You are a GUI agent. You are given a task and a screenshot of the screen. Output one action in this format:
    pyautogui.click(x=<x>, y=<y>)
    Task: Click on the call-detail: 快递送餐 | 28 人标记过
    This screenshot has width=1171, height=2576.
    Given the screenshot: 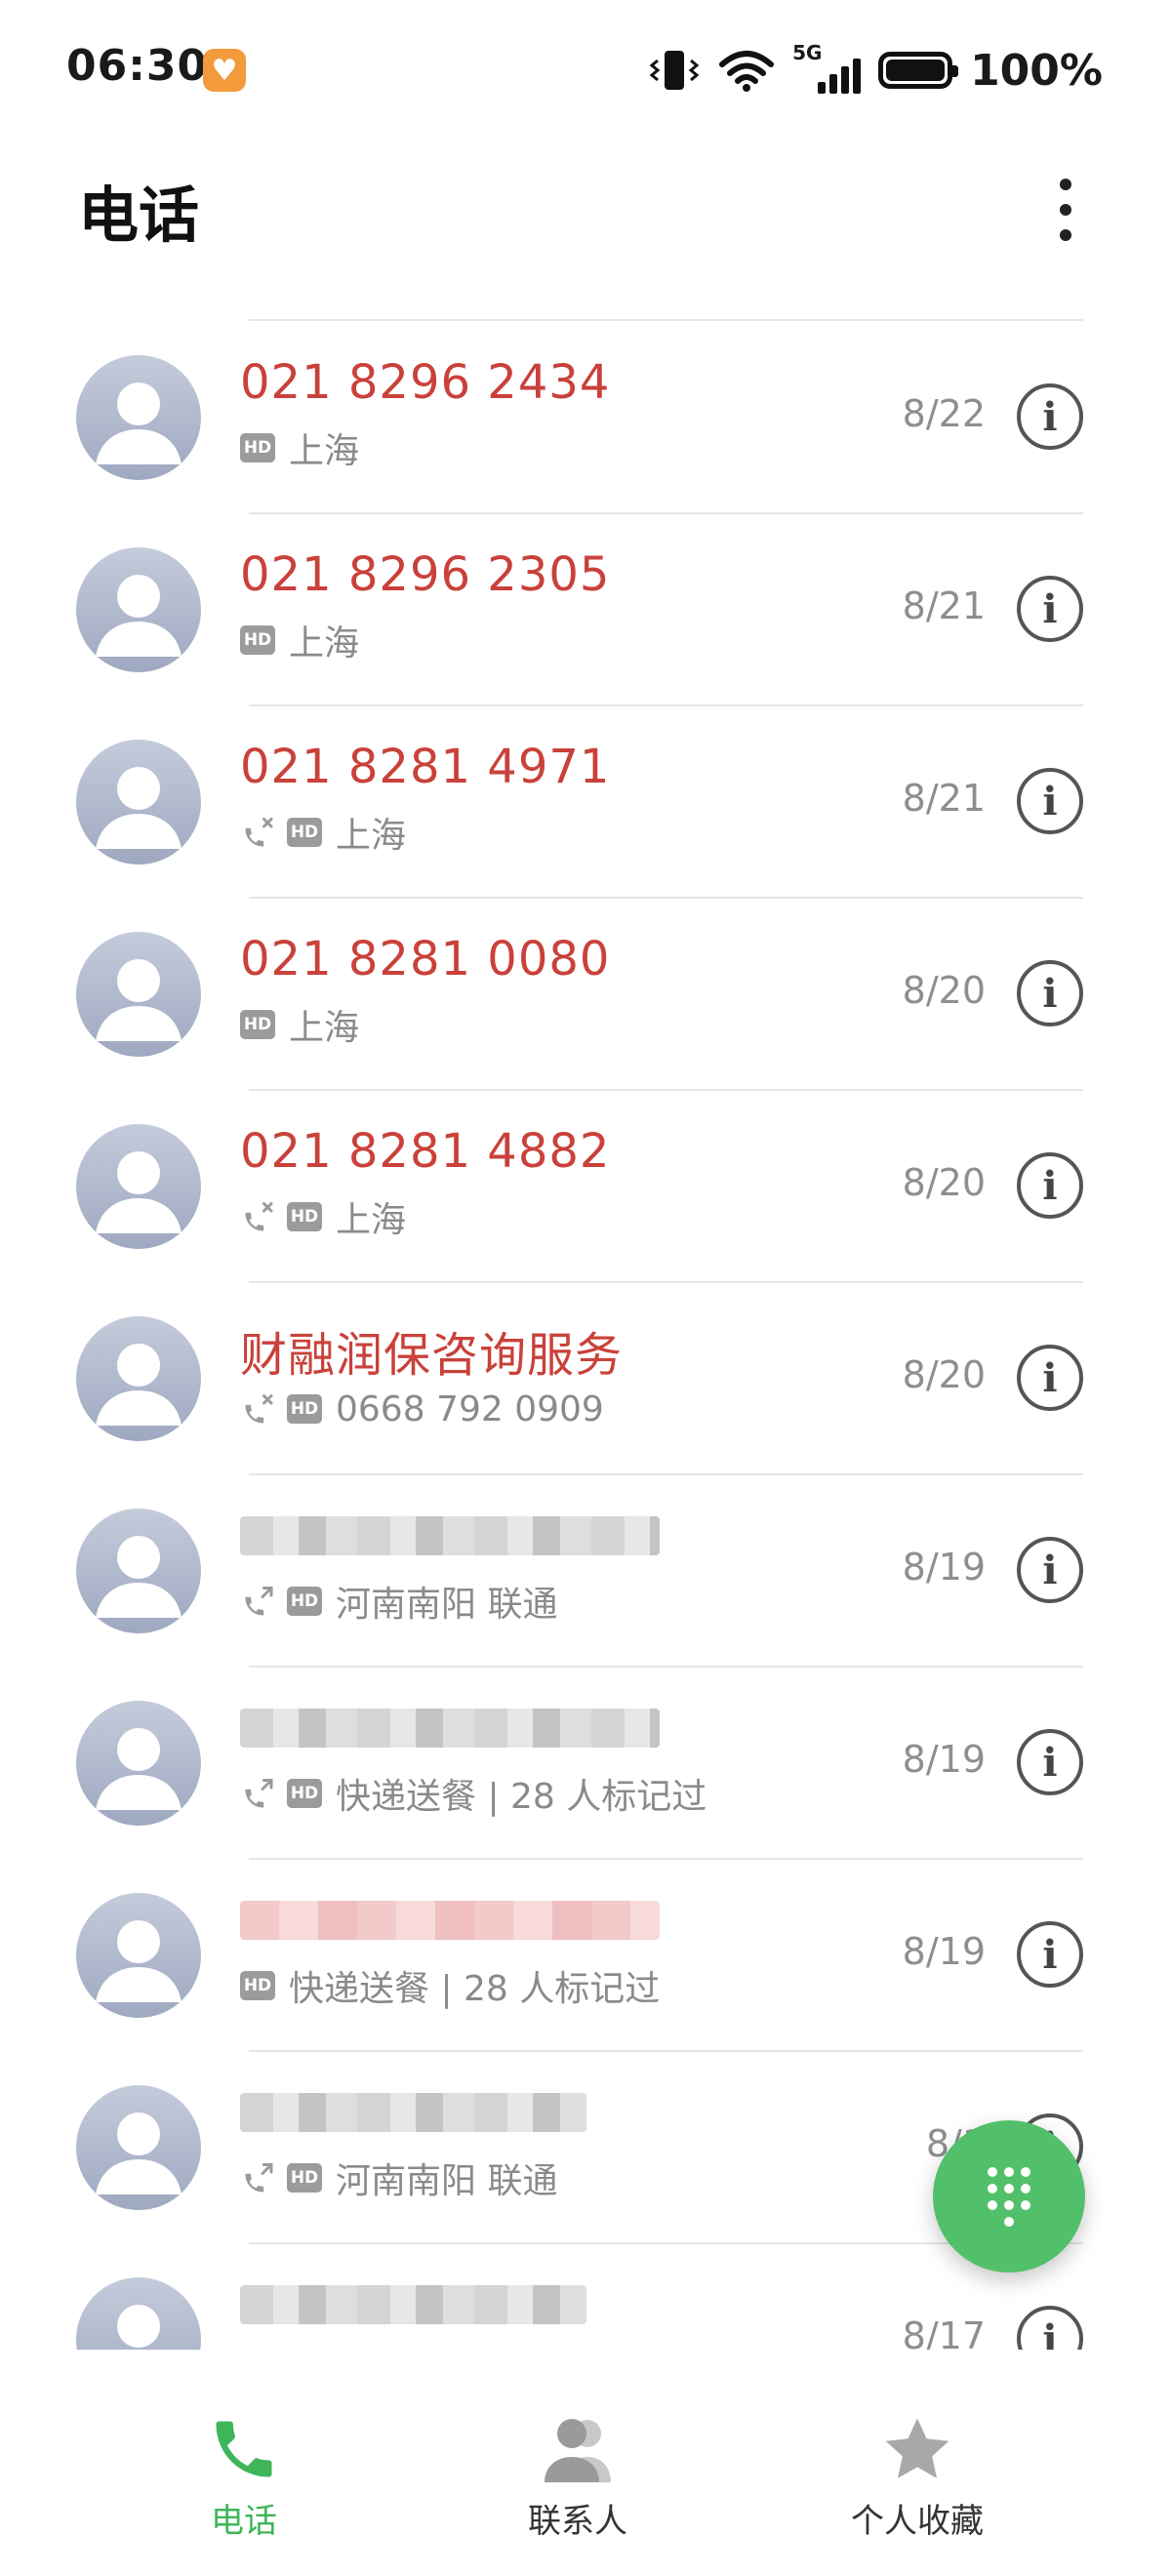 What is the action you would take?
    pyautogui.click(x=475, y=1989)
    